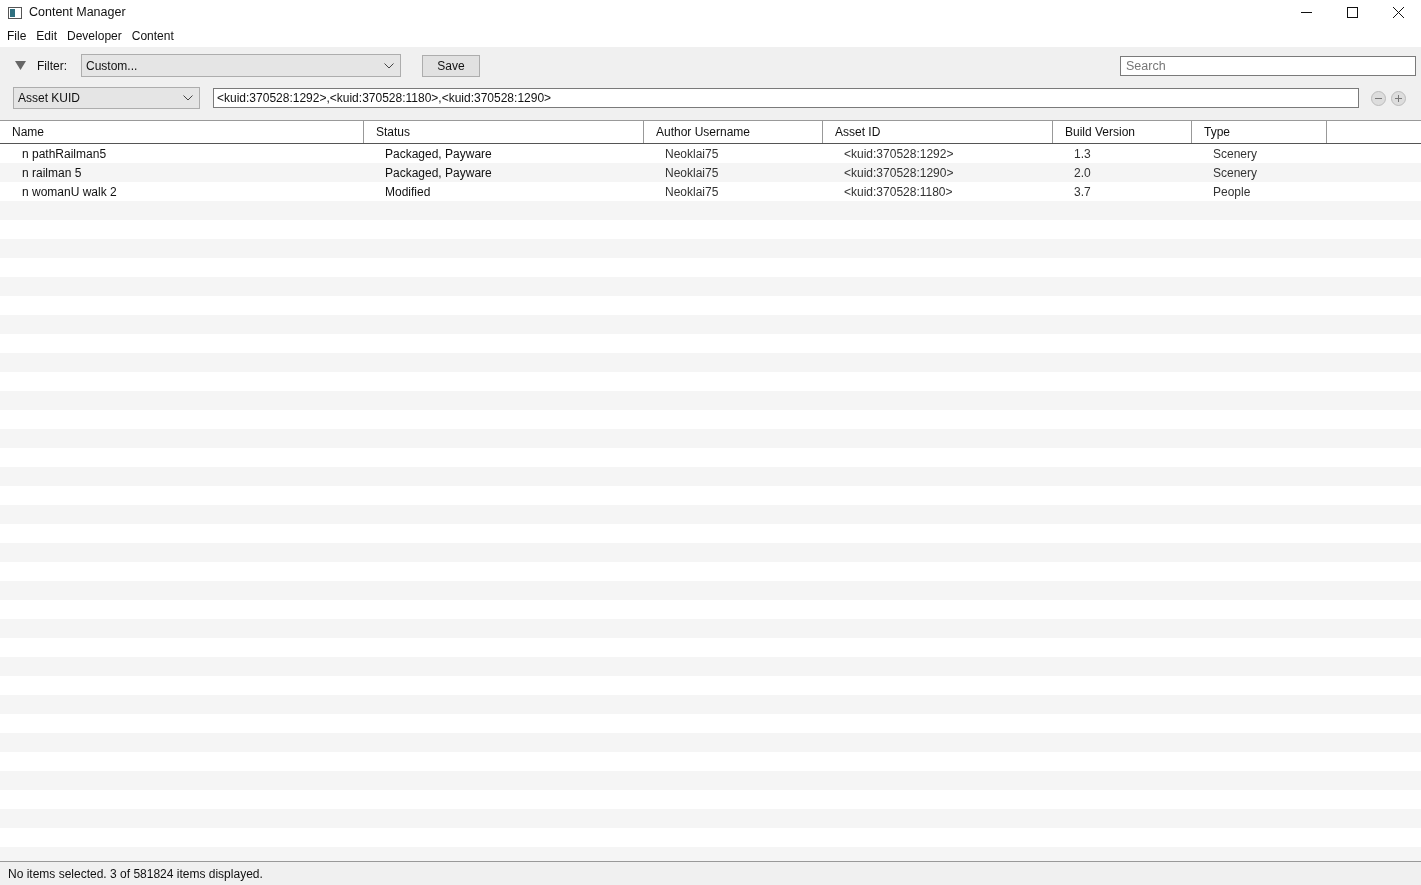 The width and height of the screenshot is (1421, 885). What do you see at coordinates (152, 36) in the screenshot?
I see `menu-item: Content` at bounding box center [152, 36].